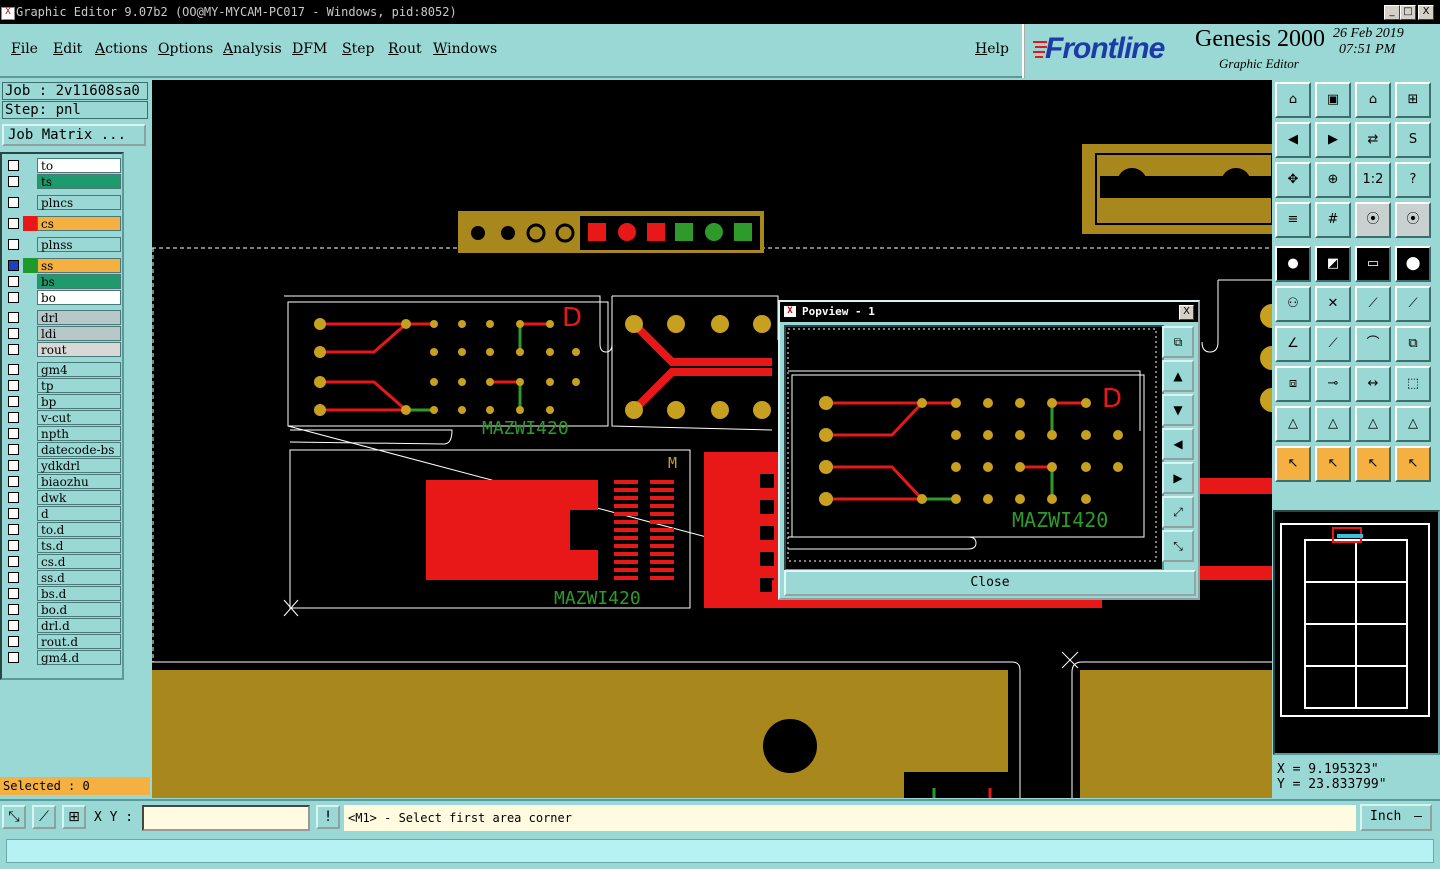 Image resolution: width=1440 pixels, height=869 pixels. Describe the element at coordinates (1333, 384) in the screenshot. I see `move-icon: ⊸` at that location.